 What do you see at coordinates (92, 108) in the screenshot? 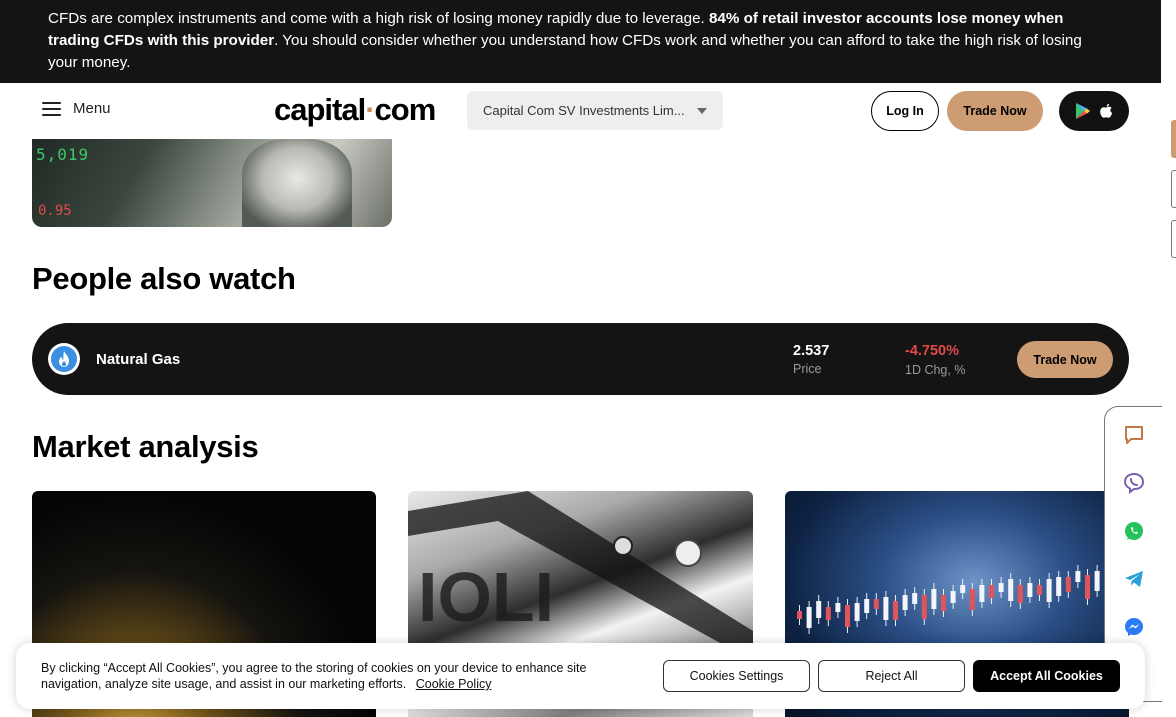
I see `menu-label: Menu` at bounding box center [92, 108].